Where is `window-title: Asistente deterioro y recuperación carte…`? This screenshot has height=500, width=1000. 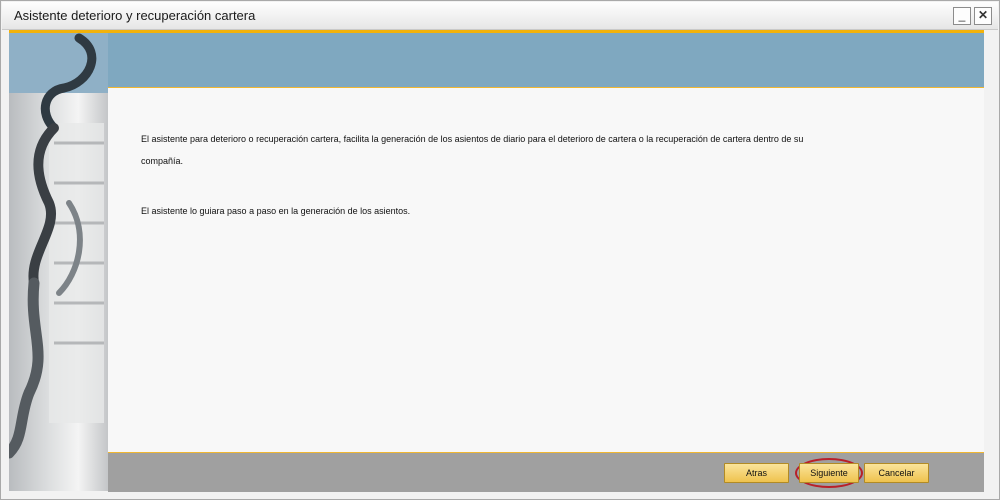
window-title: Asistente deterioro y recuperación carte… is located at coordinates (135, 15).